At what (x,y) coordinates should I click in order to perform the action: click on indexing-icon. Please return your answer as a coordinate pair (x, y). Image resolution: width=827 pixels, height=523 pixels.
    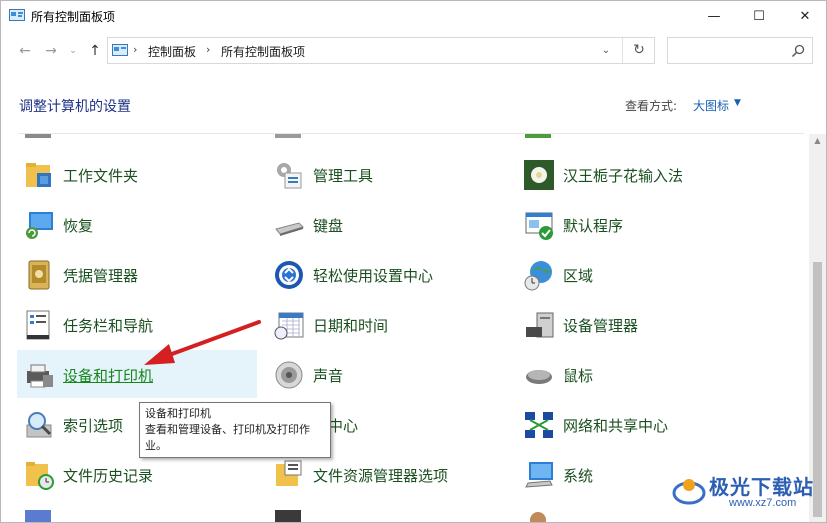
    Looking at the image, I should click on (39, 425).